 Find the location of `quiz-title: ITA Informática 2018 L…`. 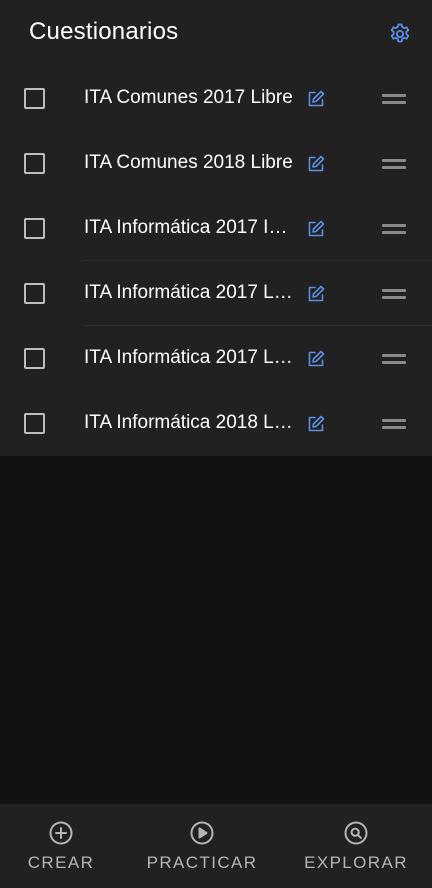

quiz-title: ITA Informática 2018 L… is located at coordinates (188, 422).